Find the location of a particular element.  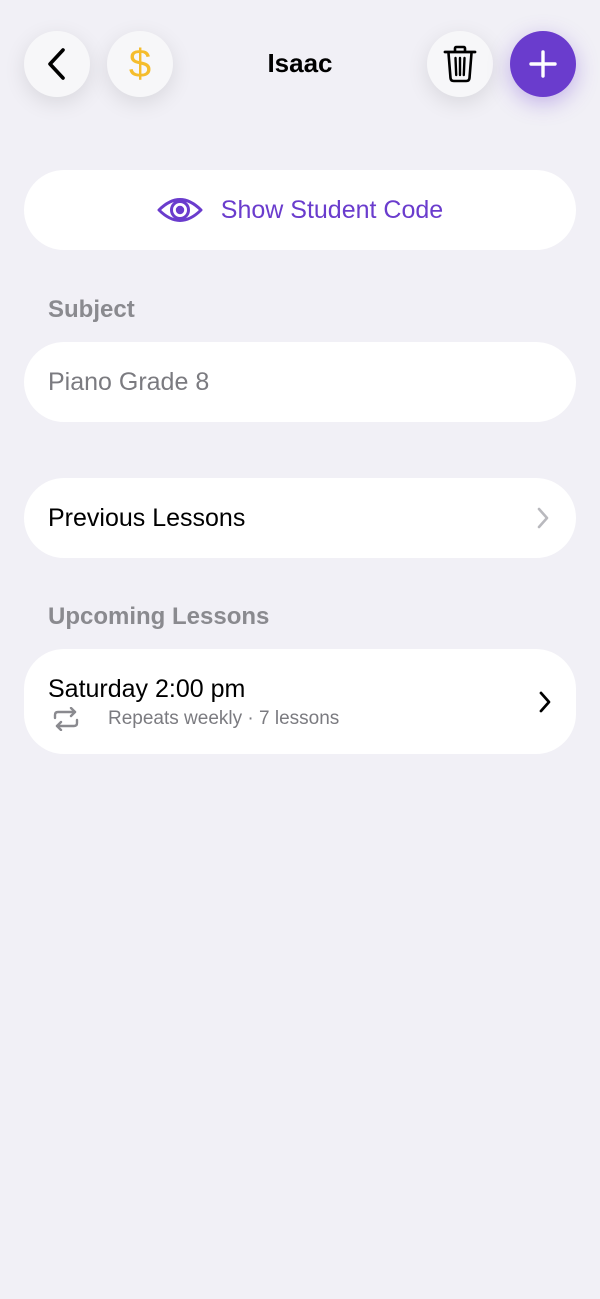

lesson-repeat-text: Repeats weekly · 7 lessons is located at coordinates (224, 718).